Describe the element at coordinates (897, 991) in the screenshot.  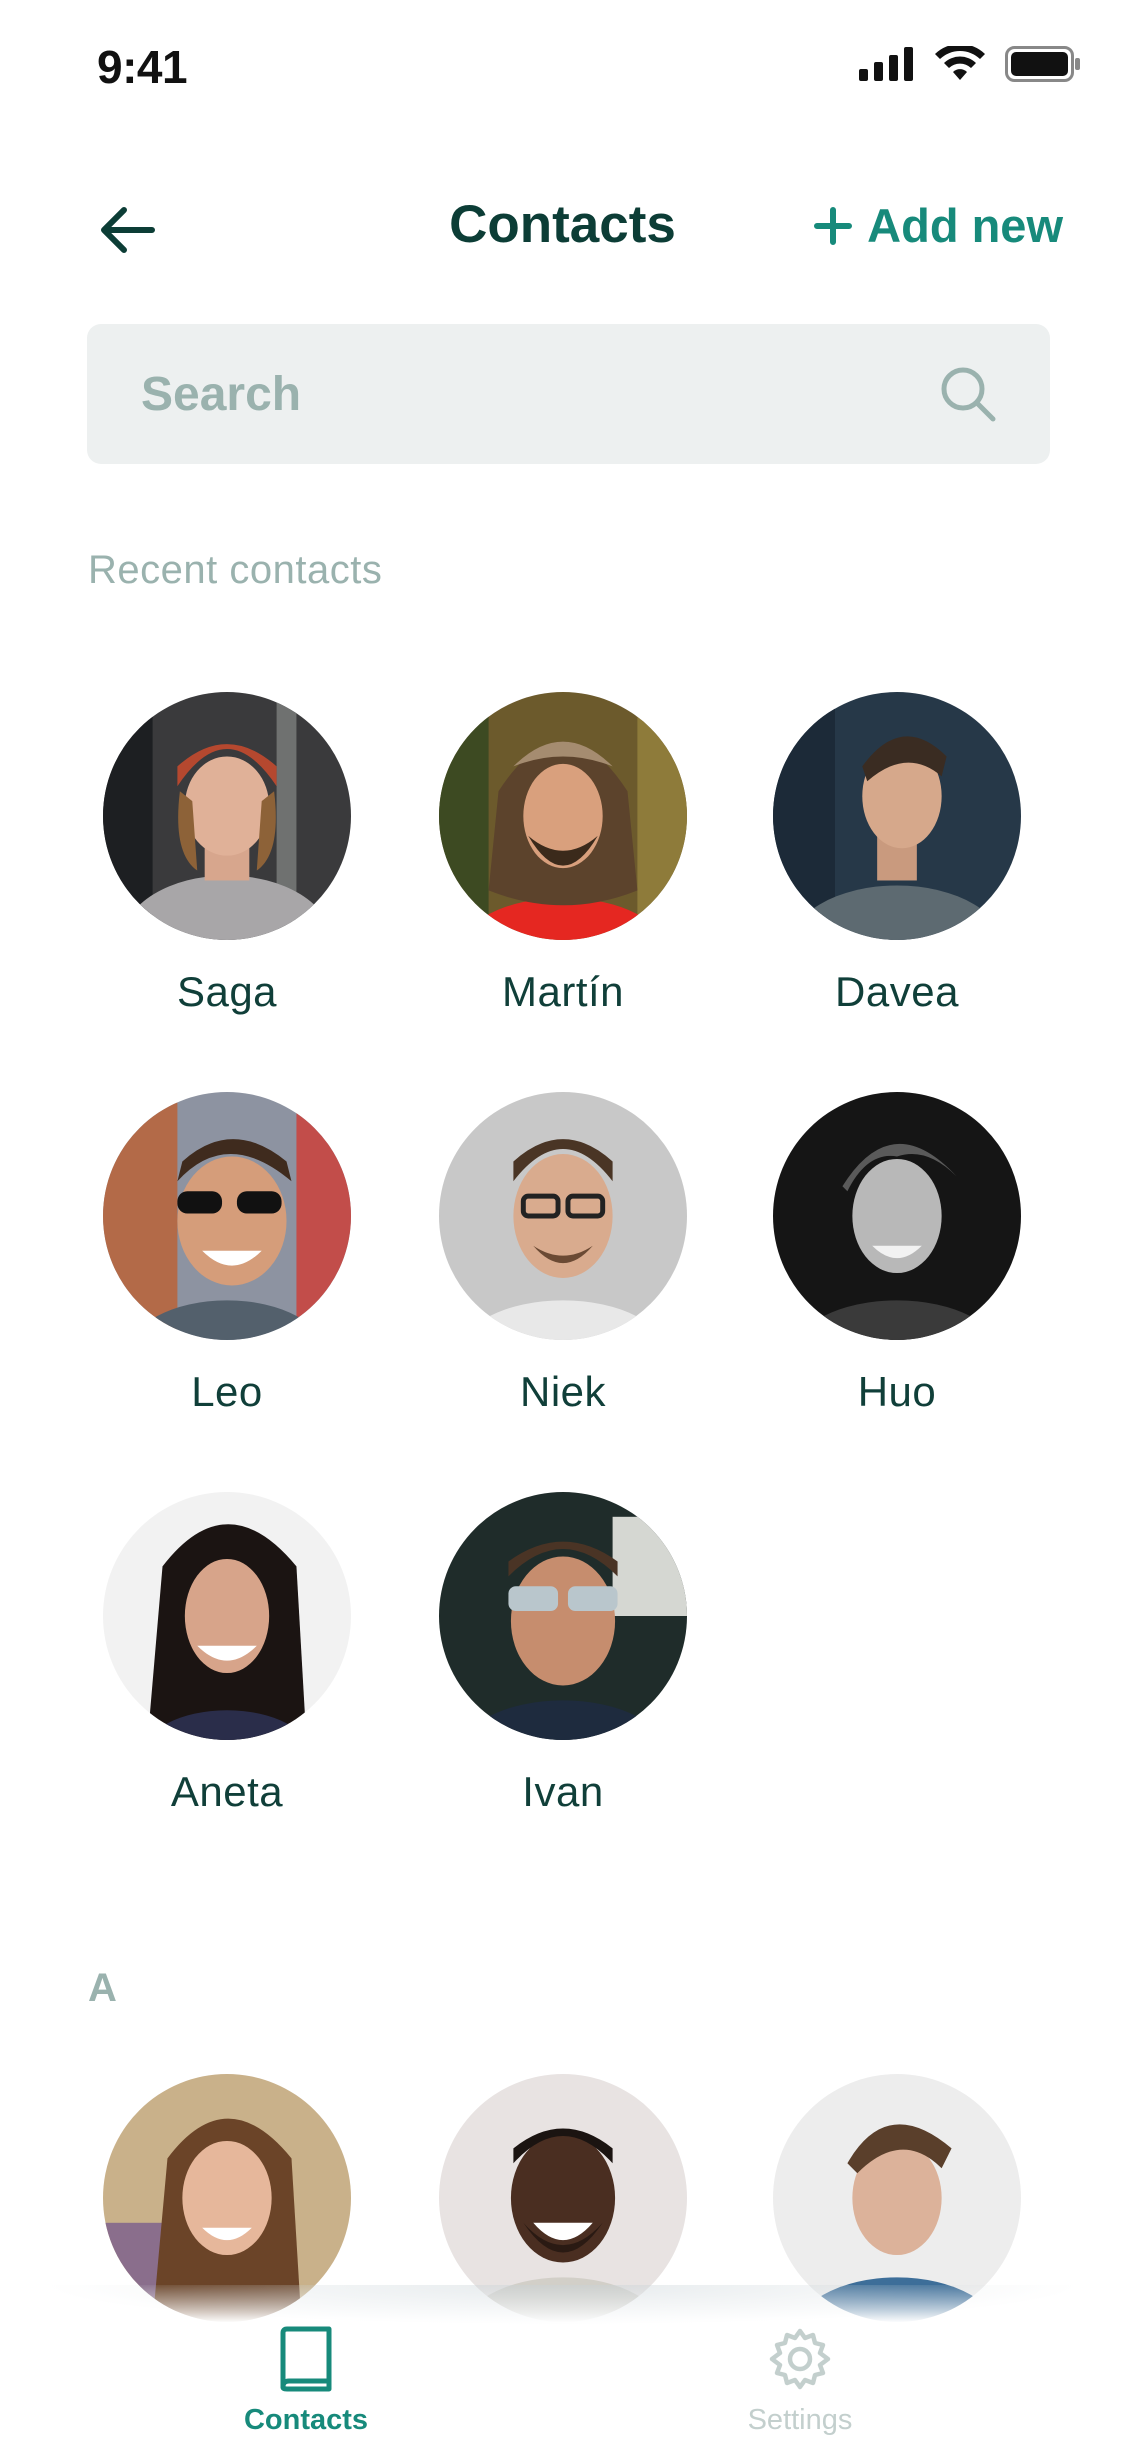
I see `contact-name: Davea` at that location.